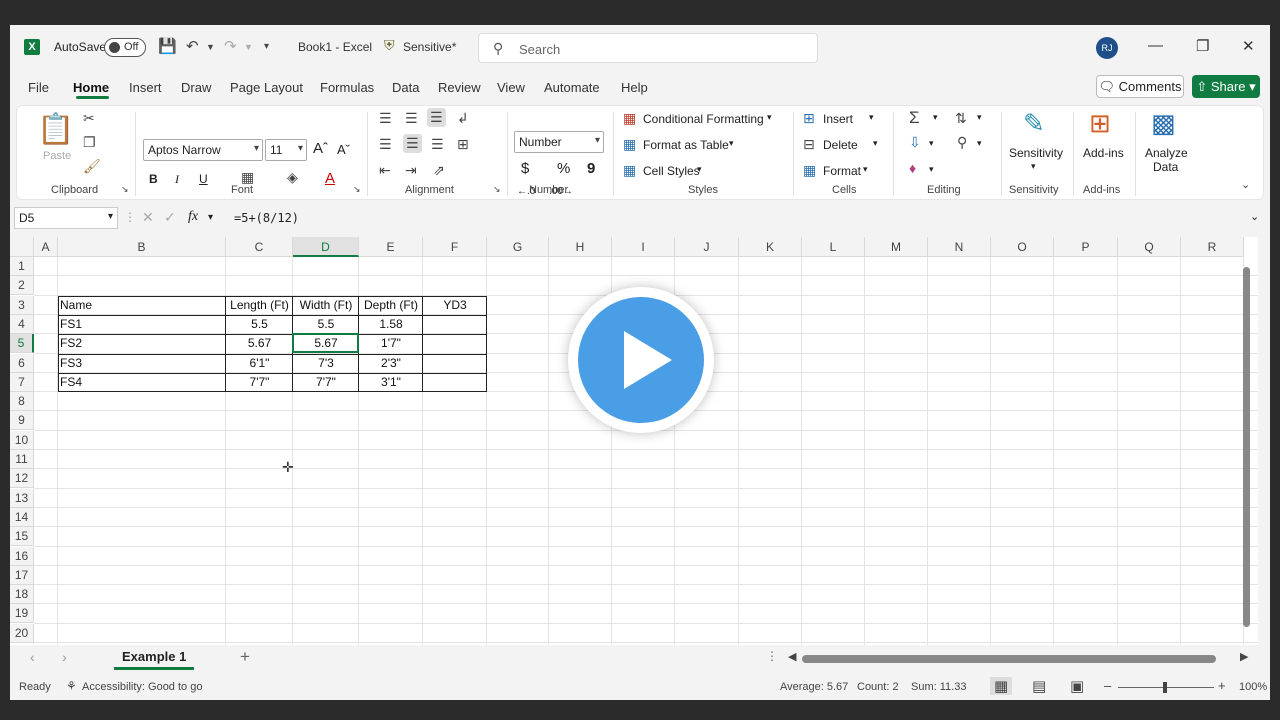 The height and width of the screenshot is (720, 1280). Describe the element at coordinates (142, 687) in the screenshot. I see `accessibility-status: Accessibility: Good to go` at that location.